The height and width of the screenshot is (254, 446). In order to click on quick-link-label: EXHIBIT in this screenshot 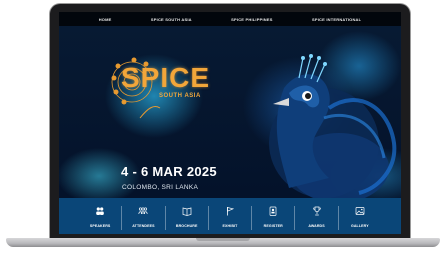, I will do `click(230, 226)`.